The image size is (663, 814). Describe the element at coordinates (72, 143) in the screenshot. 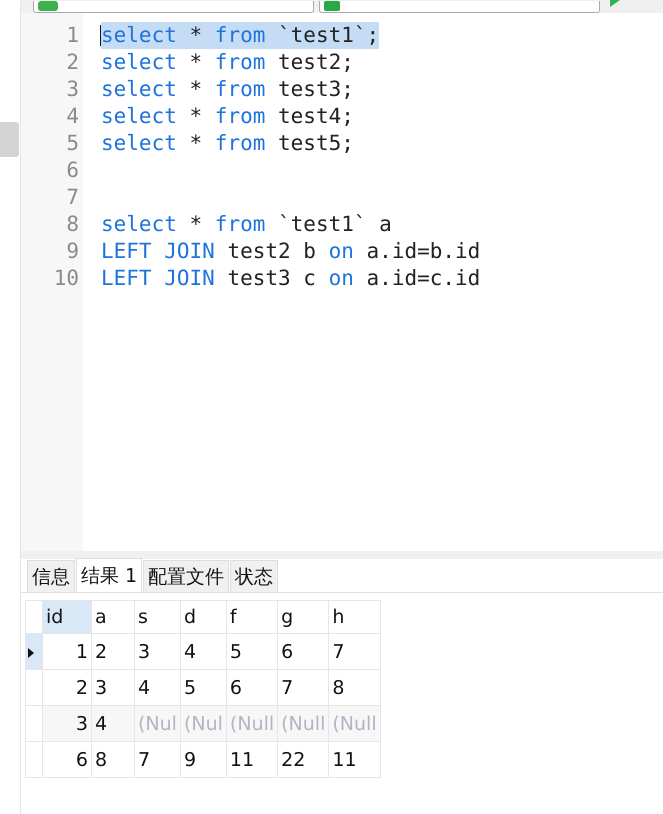

I see `line-number: 5` at that location.